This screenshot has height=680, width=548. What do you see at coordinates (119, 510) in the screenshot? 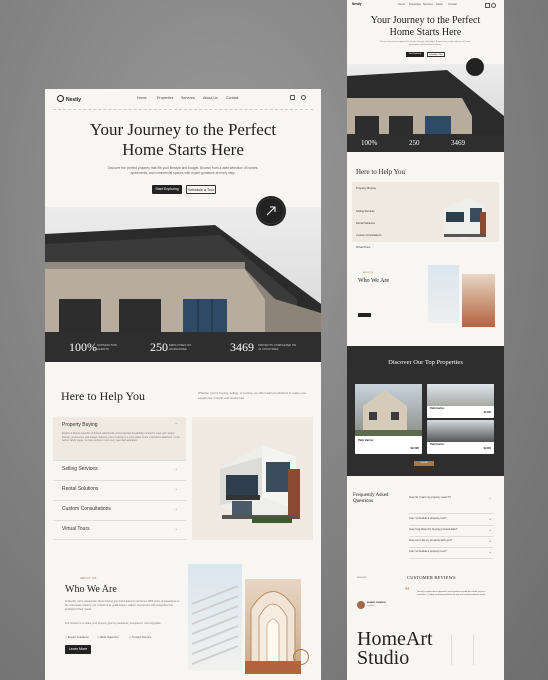
I see `service-item-consultations: Custom Consultations →` at bounding box center [119, 510].